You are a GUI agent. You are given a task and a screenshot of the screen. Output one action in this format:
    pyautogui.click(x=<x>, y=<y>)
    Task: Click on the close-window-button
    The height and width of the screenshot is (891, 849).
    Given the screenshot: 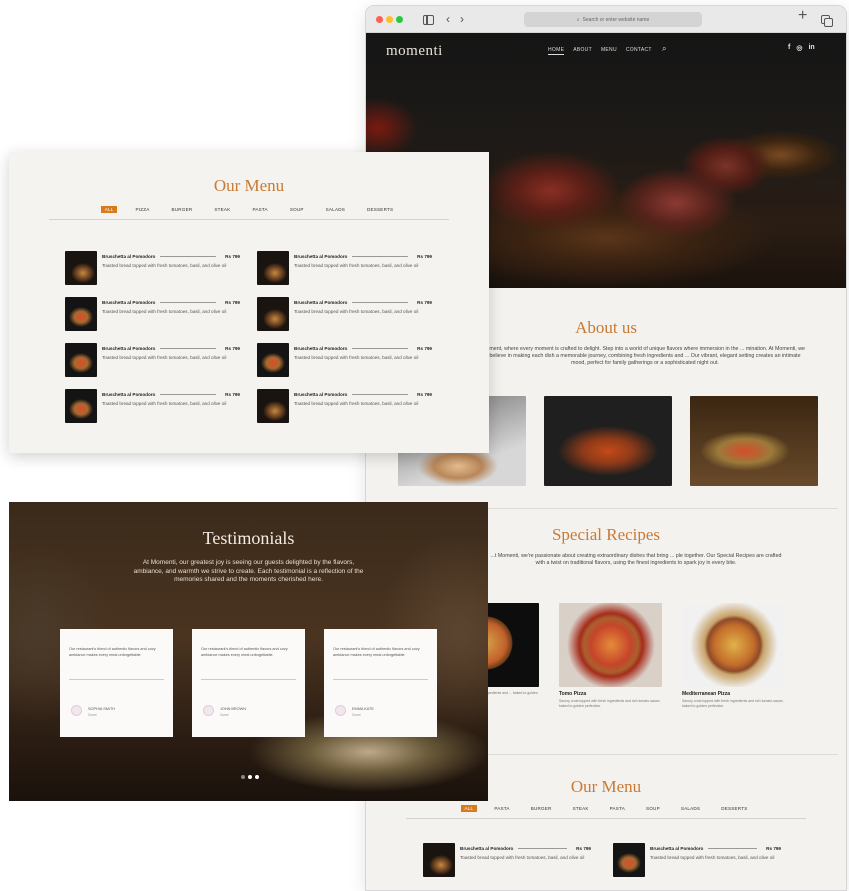 What is the action you would take?
    pyautogui.click(x=379, y=19)
    